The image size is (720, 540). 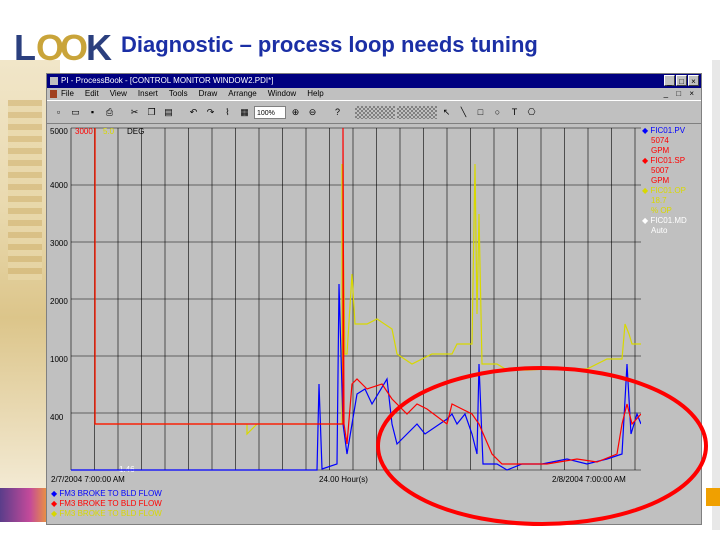 I want to click on annotation-overlay, so click(x=542, y=446).